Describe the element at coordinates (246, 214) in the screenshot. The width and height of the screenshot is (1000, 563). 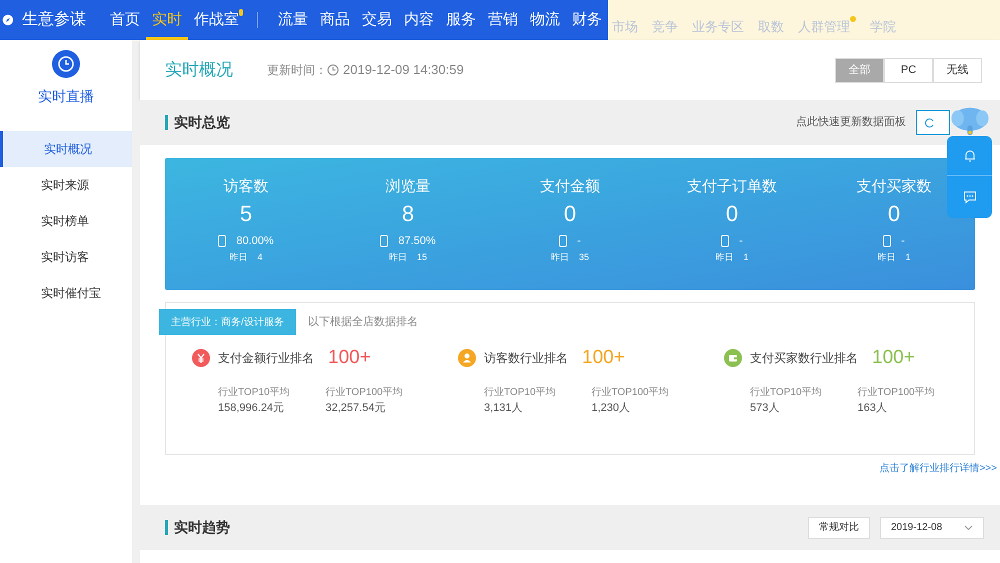
I see `metric-value: 5` at that location.